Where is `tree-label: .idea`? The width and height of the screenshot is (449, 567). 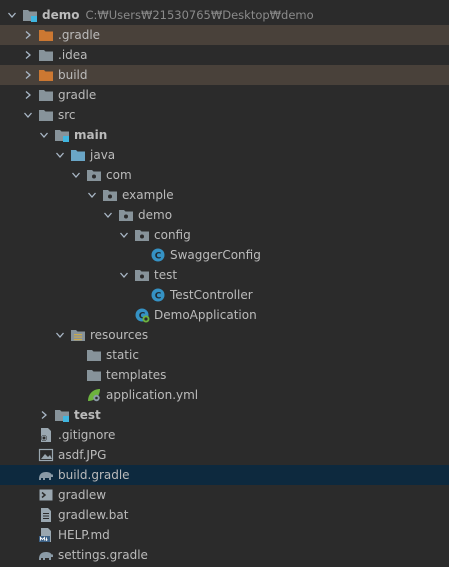 tree-label: .idea is located at coordinates (73, 55).